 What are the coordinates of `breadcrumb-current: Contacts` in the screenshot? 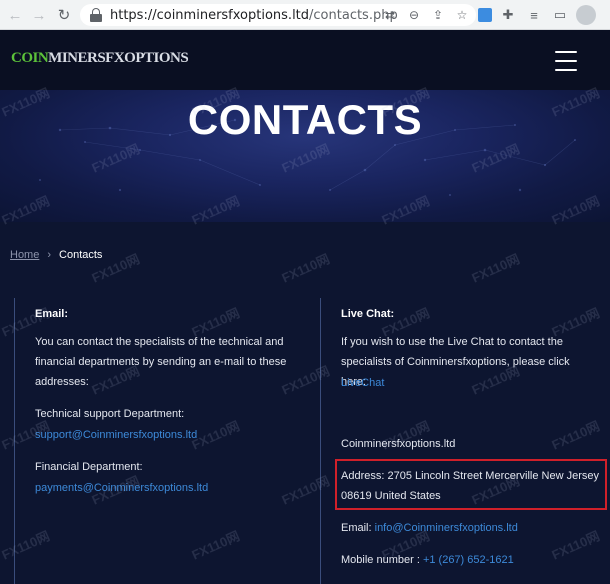 It's located at (81, 255).